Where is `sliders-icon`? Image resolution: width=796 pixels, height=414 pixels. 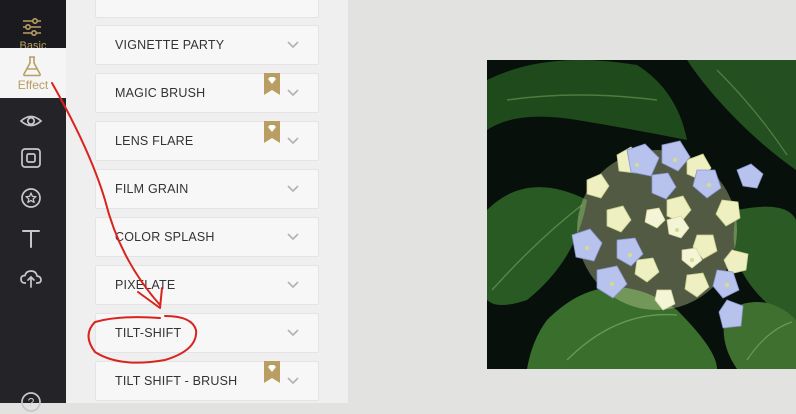
sliders-icon is located at coordinates (32, 27).